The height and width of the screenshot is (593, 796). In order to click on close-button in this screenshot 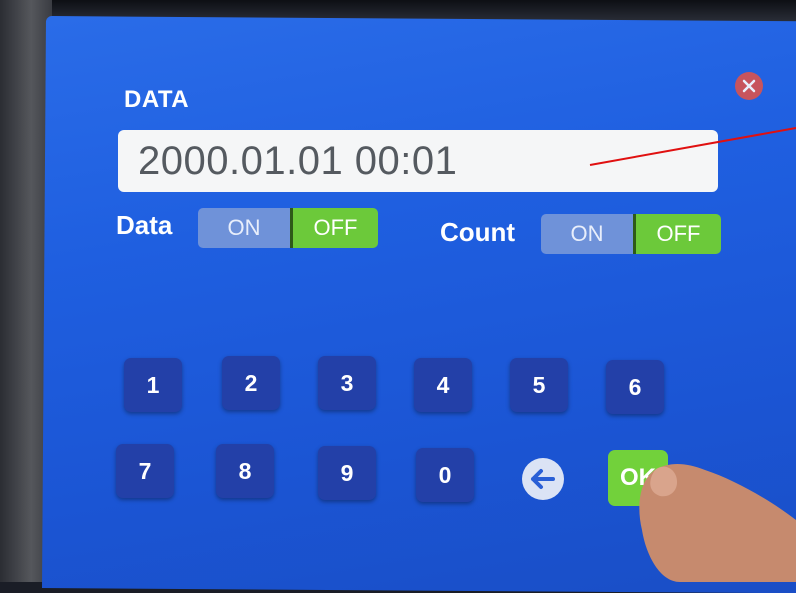, I will do `click(749, 86)`.